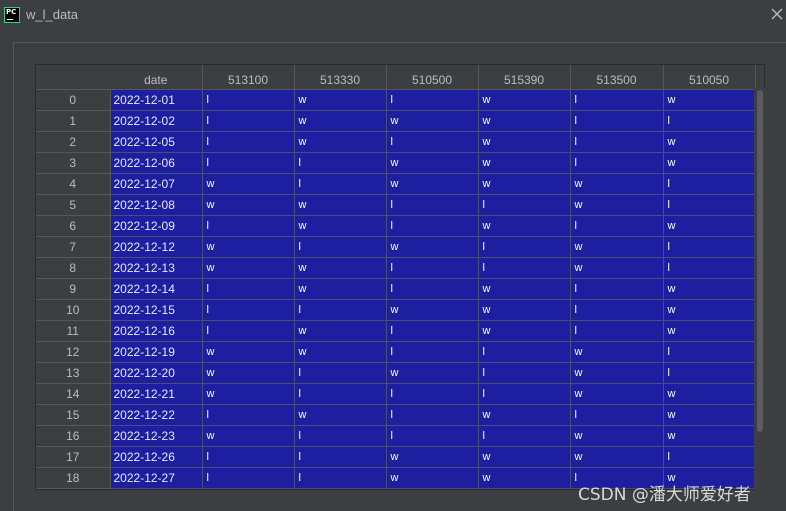 The image size is (786, 511). What do you see at coordinates (396, 289) in the screenshot?
I see `table-row: 9 2022-12-14 l w l w l w` at bounding box center [396, 289].